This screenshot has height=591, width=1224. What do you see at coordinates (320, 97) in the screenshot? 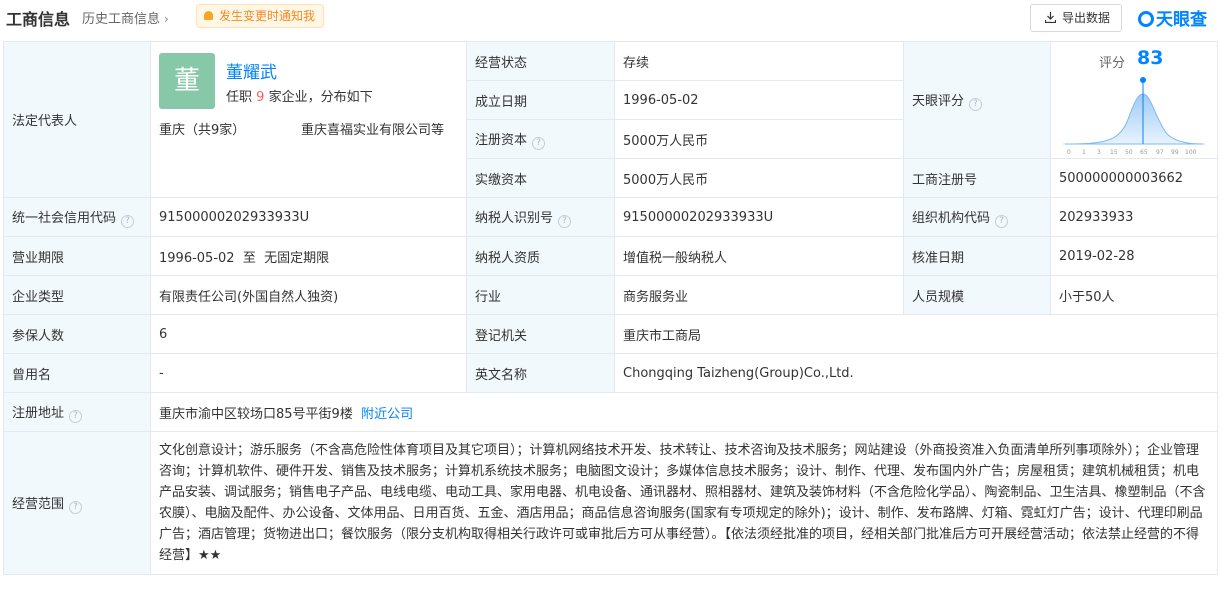
I see `count-suffix: 家企业，分布如下` at bounding box center [320, 97].